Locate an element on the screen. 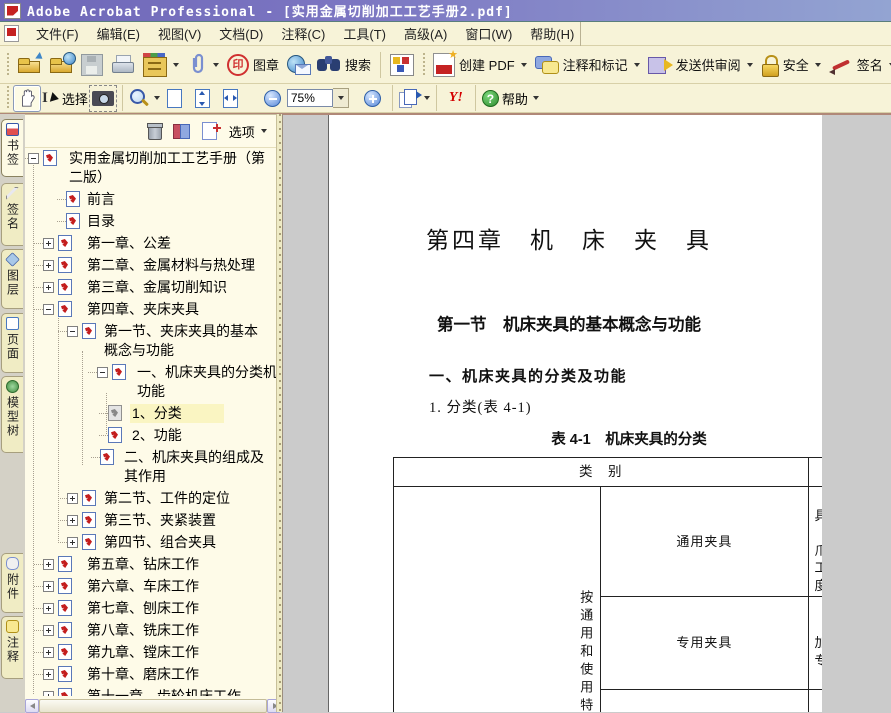 The width and height of the screenshot is (891, 713). zoom-level-input is located at coordinates (309, 98).